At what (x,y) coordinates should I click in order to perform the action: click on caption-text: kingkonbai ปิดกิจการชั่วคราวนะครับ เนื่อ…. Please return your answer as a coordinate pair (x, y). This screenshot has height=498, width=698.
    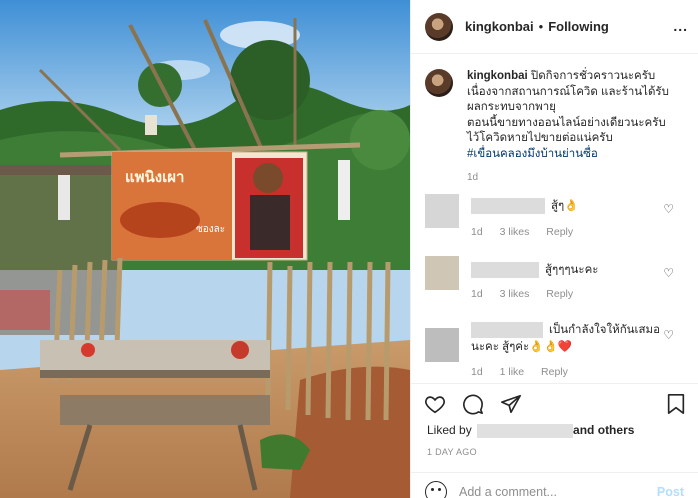
    Looking at the image, I should click on (572, 127).